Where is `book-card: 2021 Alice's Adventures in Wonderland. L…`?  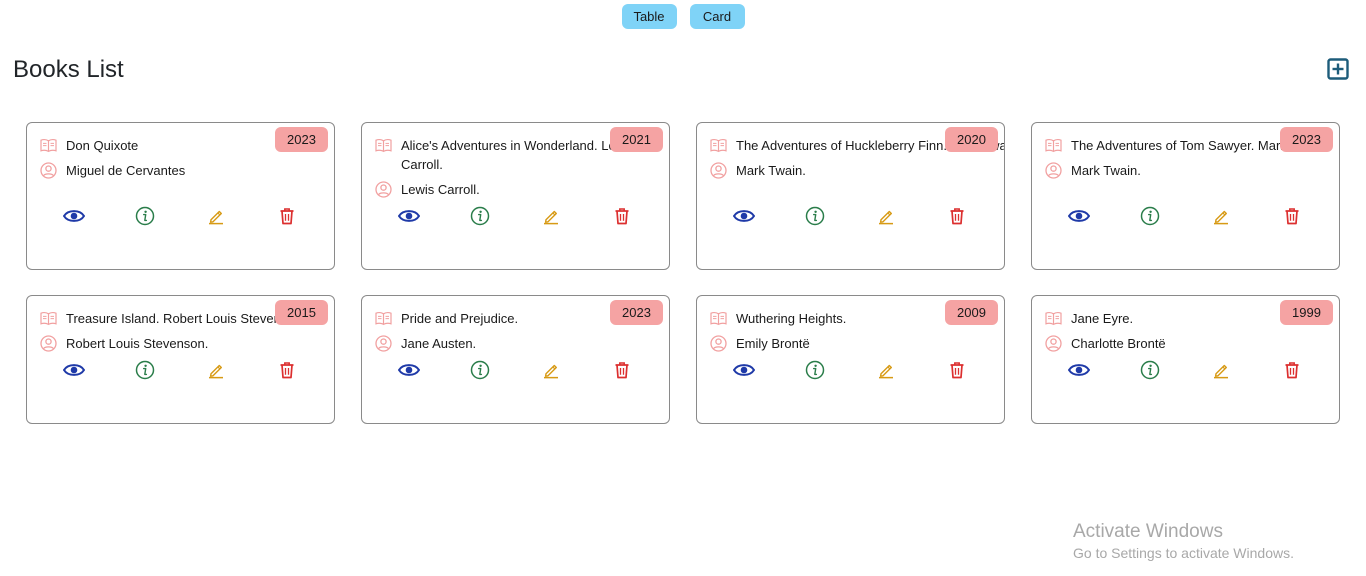 book-card: 2021 Alice's Adventures in Wonderland. L… is located at coordinates (515, 196).